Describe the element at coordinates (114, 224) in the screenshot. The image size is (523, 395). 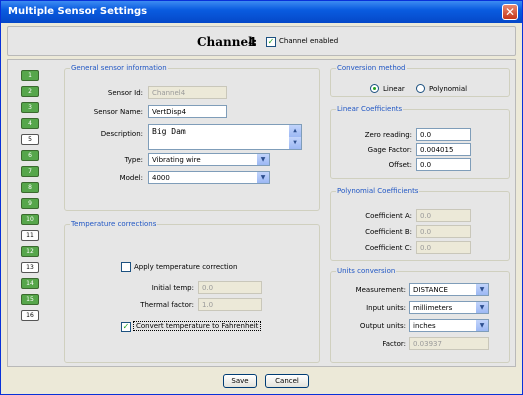
I see `temperature-legend: Temperature corrections` at that location.